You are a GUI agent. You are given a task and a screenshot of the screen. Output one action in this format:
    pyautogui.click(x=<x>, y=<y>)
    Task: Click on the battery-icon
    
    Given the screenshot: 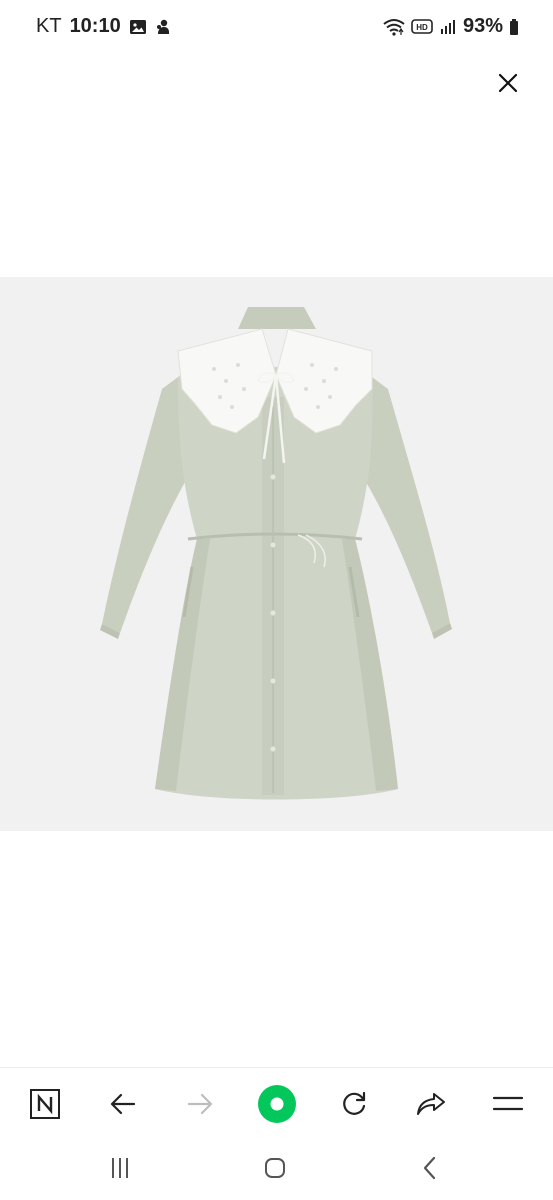 What is the action you would take?
    pyautogui.click(x=514, y=26)
    